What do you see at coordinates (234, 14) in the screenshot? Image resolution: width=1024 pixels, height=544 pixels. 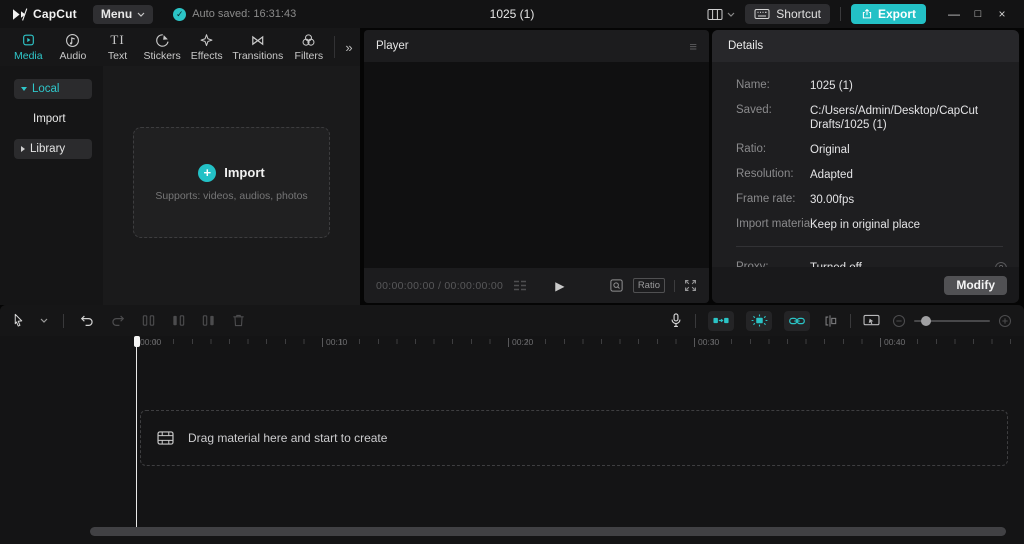 I see `autosave-status: ✓ Auto saved: 16:31:43` at bounding box center [234, 14].